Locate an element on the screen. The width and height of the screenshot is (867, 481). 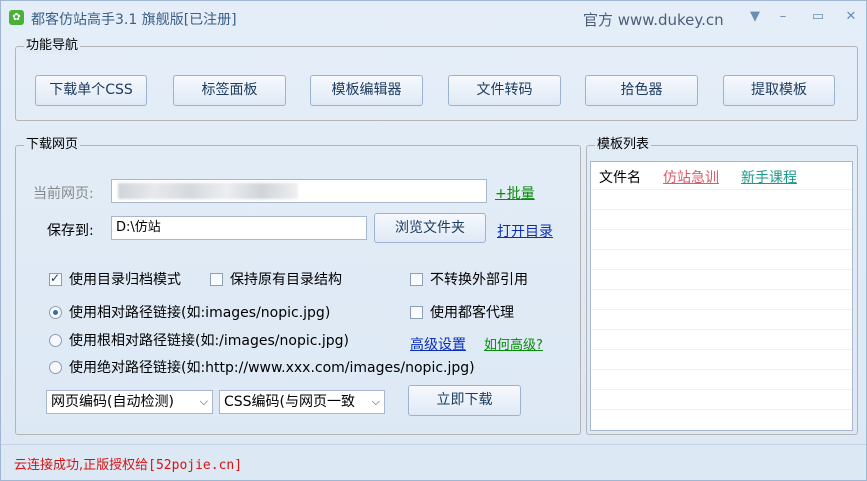
minimize-icon: – is located at coordinates (783, 17).